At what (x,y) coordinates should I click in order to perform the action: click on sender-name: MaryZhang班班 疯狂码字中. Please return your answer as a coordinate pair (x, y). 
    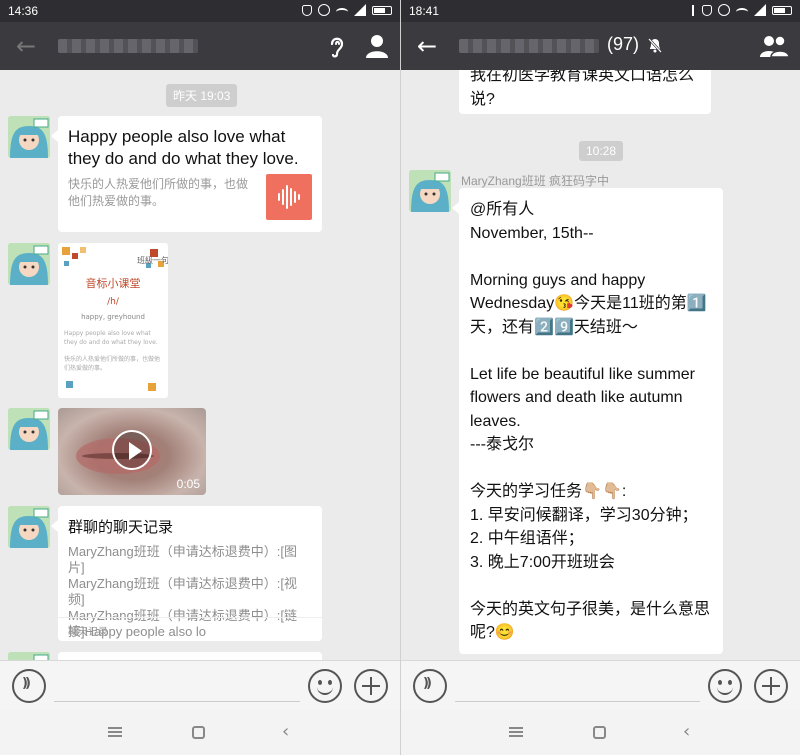
    Looking at the image, I should click on (535, 181).